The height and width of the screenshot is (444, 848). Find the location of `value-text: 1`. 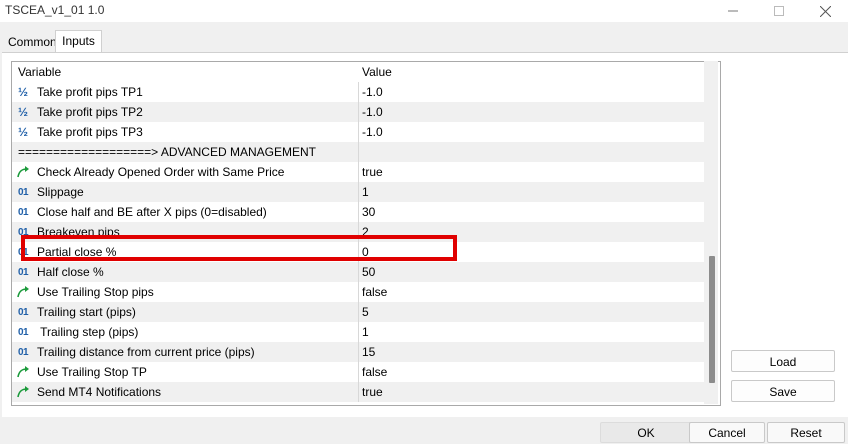

value-text: 1 is located at coordinates (365, 192).